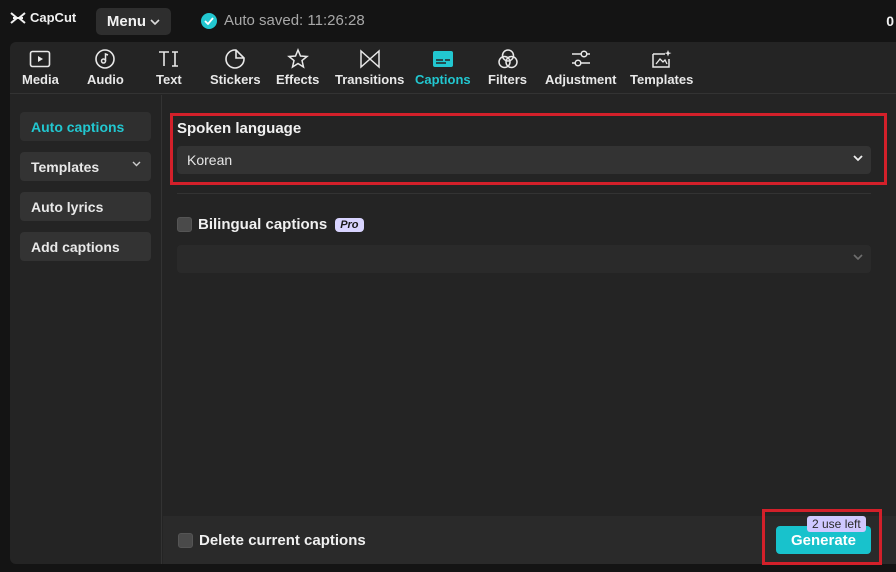 The image size is (896, 572). I want to click on text-icon, so click(169, 59).